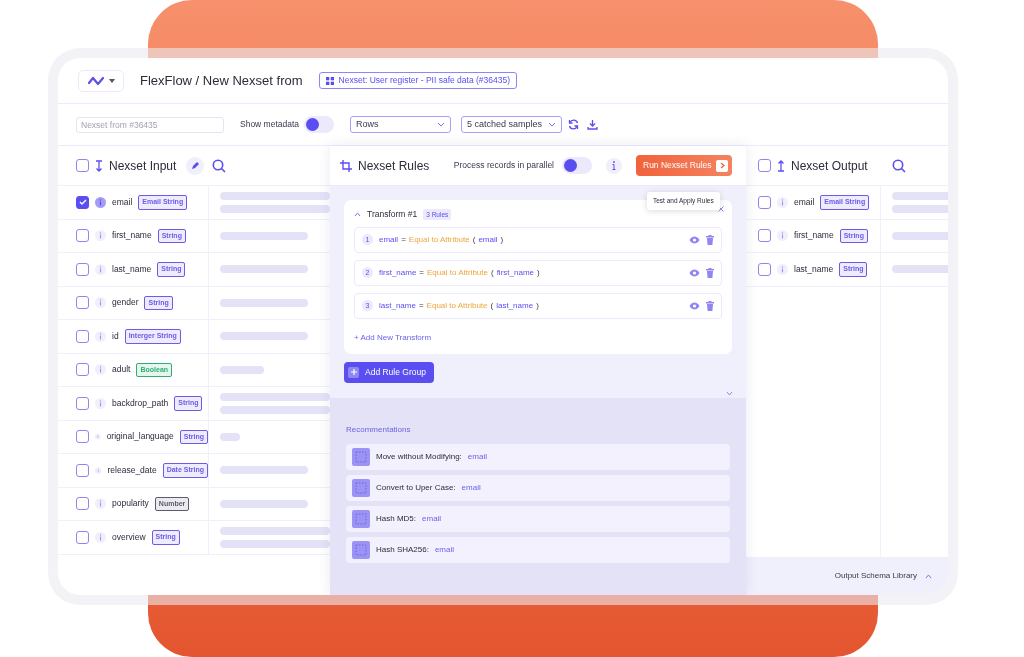 This screenshot has width=1024, height=657. Describe the element at coordinates (515, 272) in the screenshot. I see `argument-field: first_name` at that location.